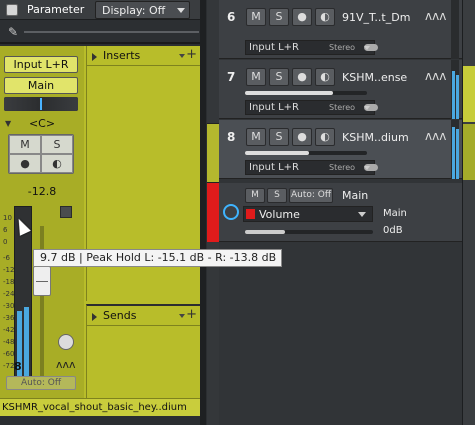 The image size is (475, 425). Describe the element at coordinates (393, 230) in the screenshot. I see `volume-value: 0dB` at that location.